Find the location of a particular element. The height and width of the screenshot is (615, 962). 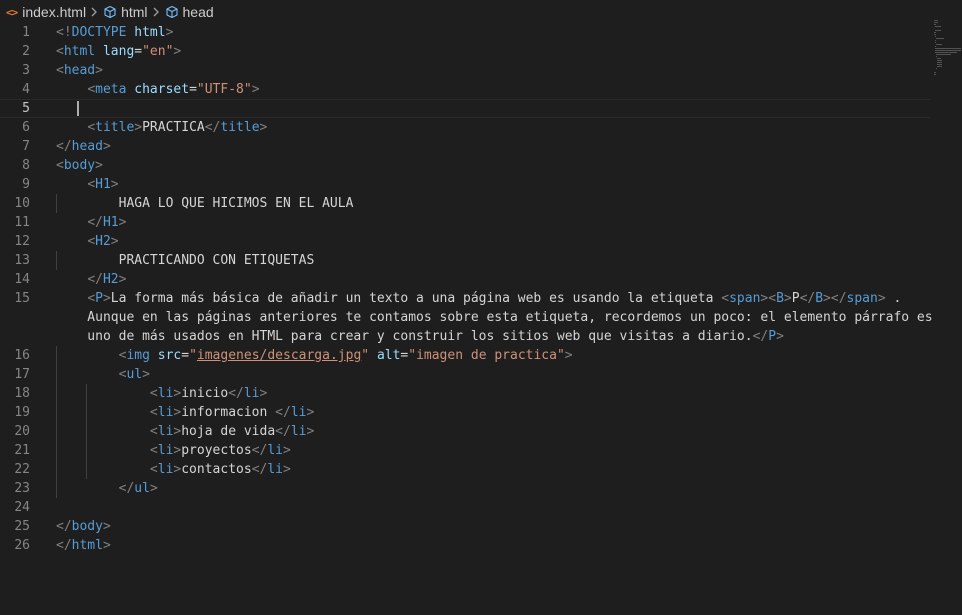

code-text: <li>inicio</li> is located at coordinates (161, 393).